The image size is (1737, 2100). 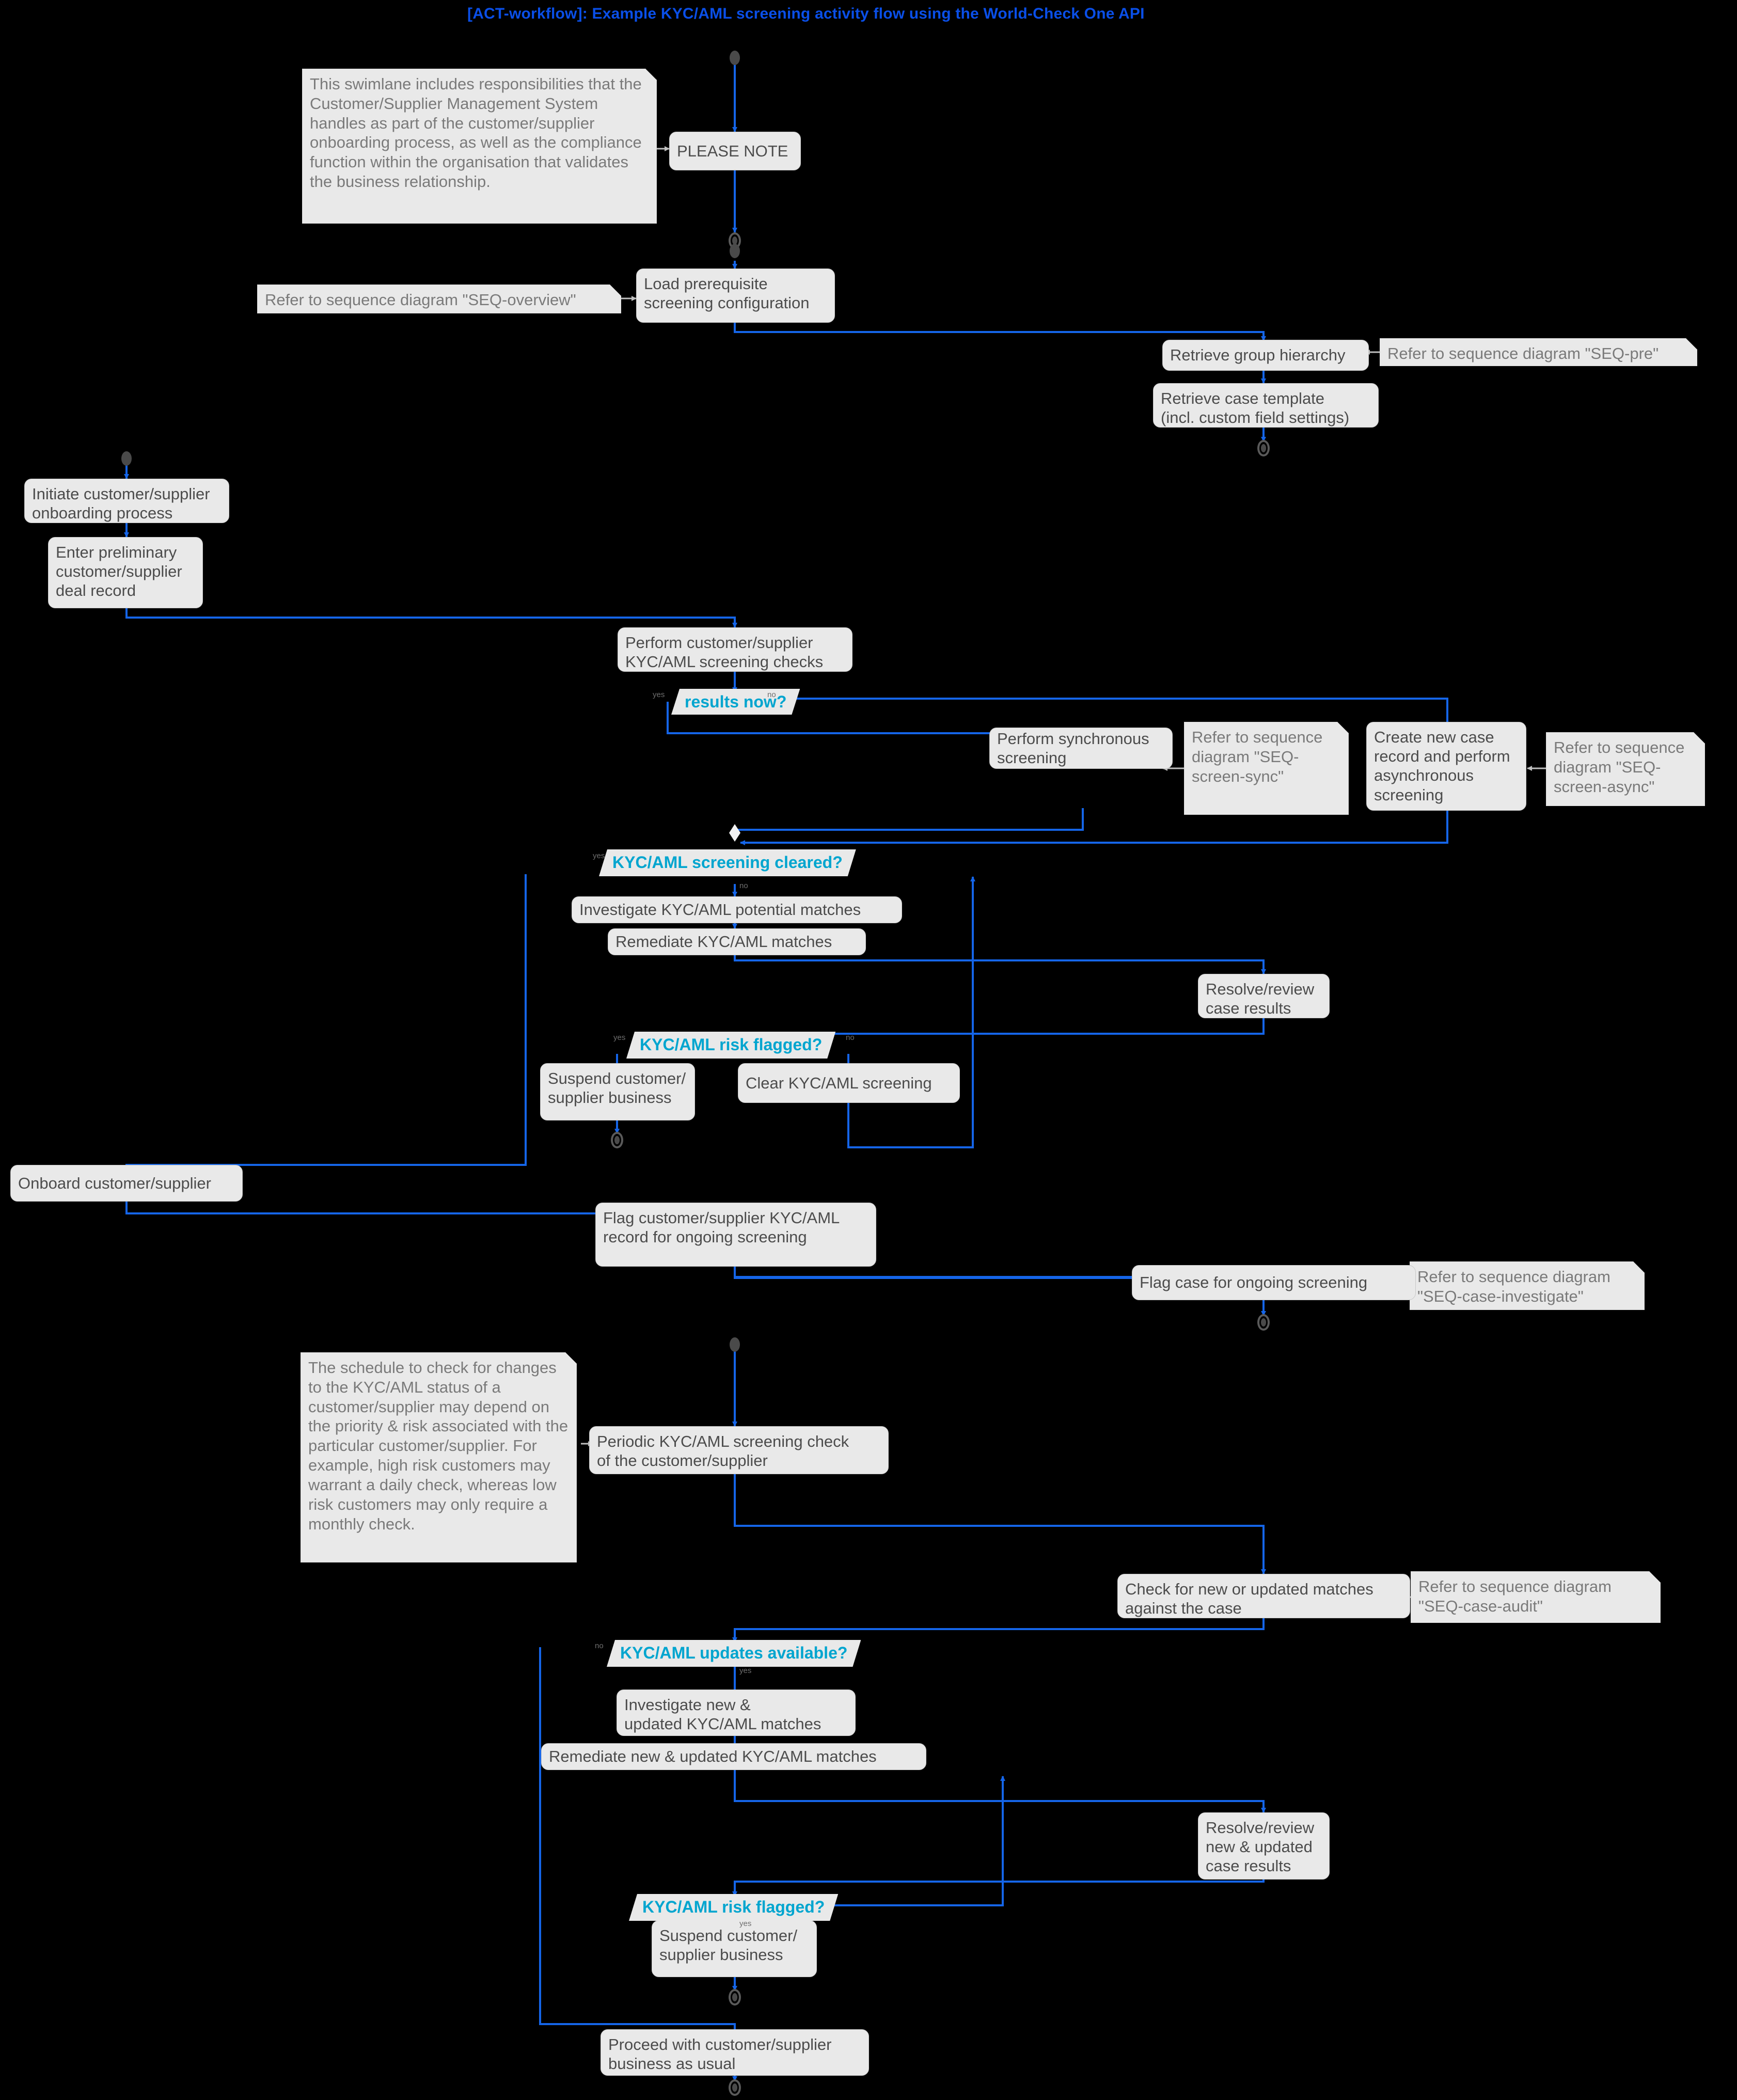 I want to click on edge-label-results-now-yes: yes, so click(x=659, y=695).